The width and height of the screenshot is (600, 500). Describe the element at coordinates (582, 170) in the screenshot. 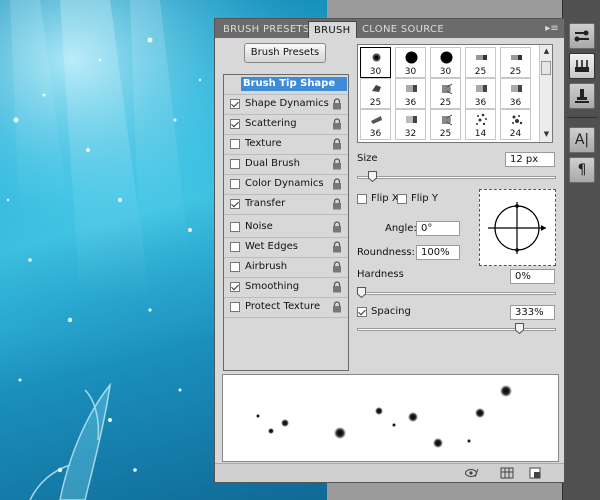

I see `paragraph-icon: ¶` at that location.